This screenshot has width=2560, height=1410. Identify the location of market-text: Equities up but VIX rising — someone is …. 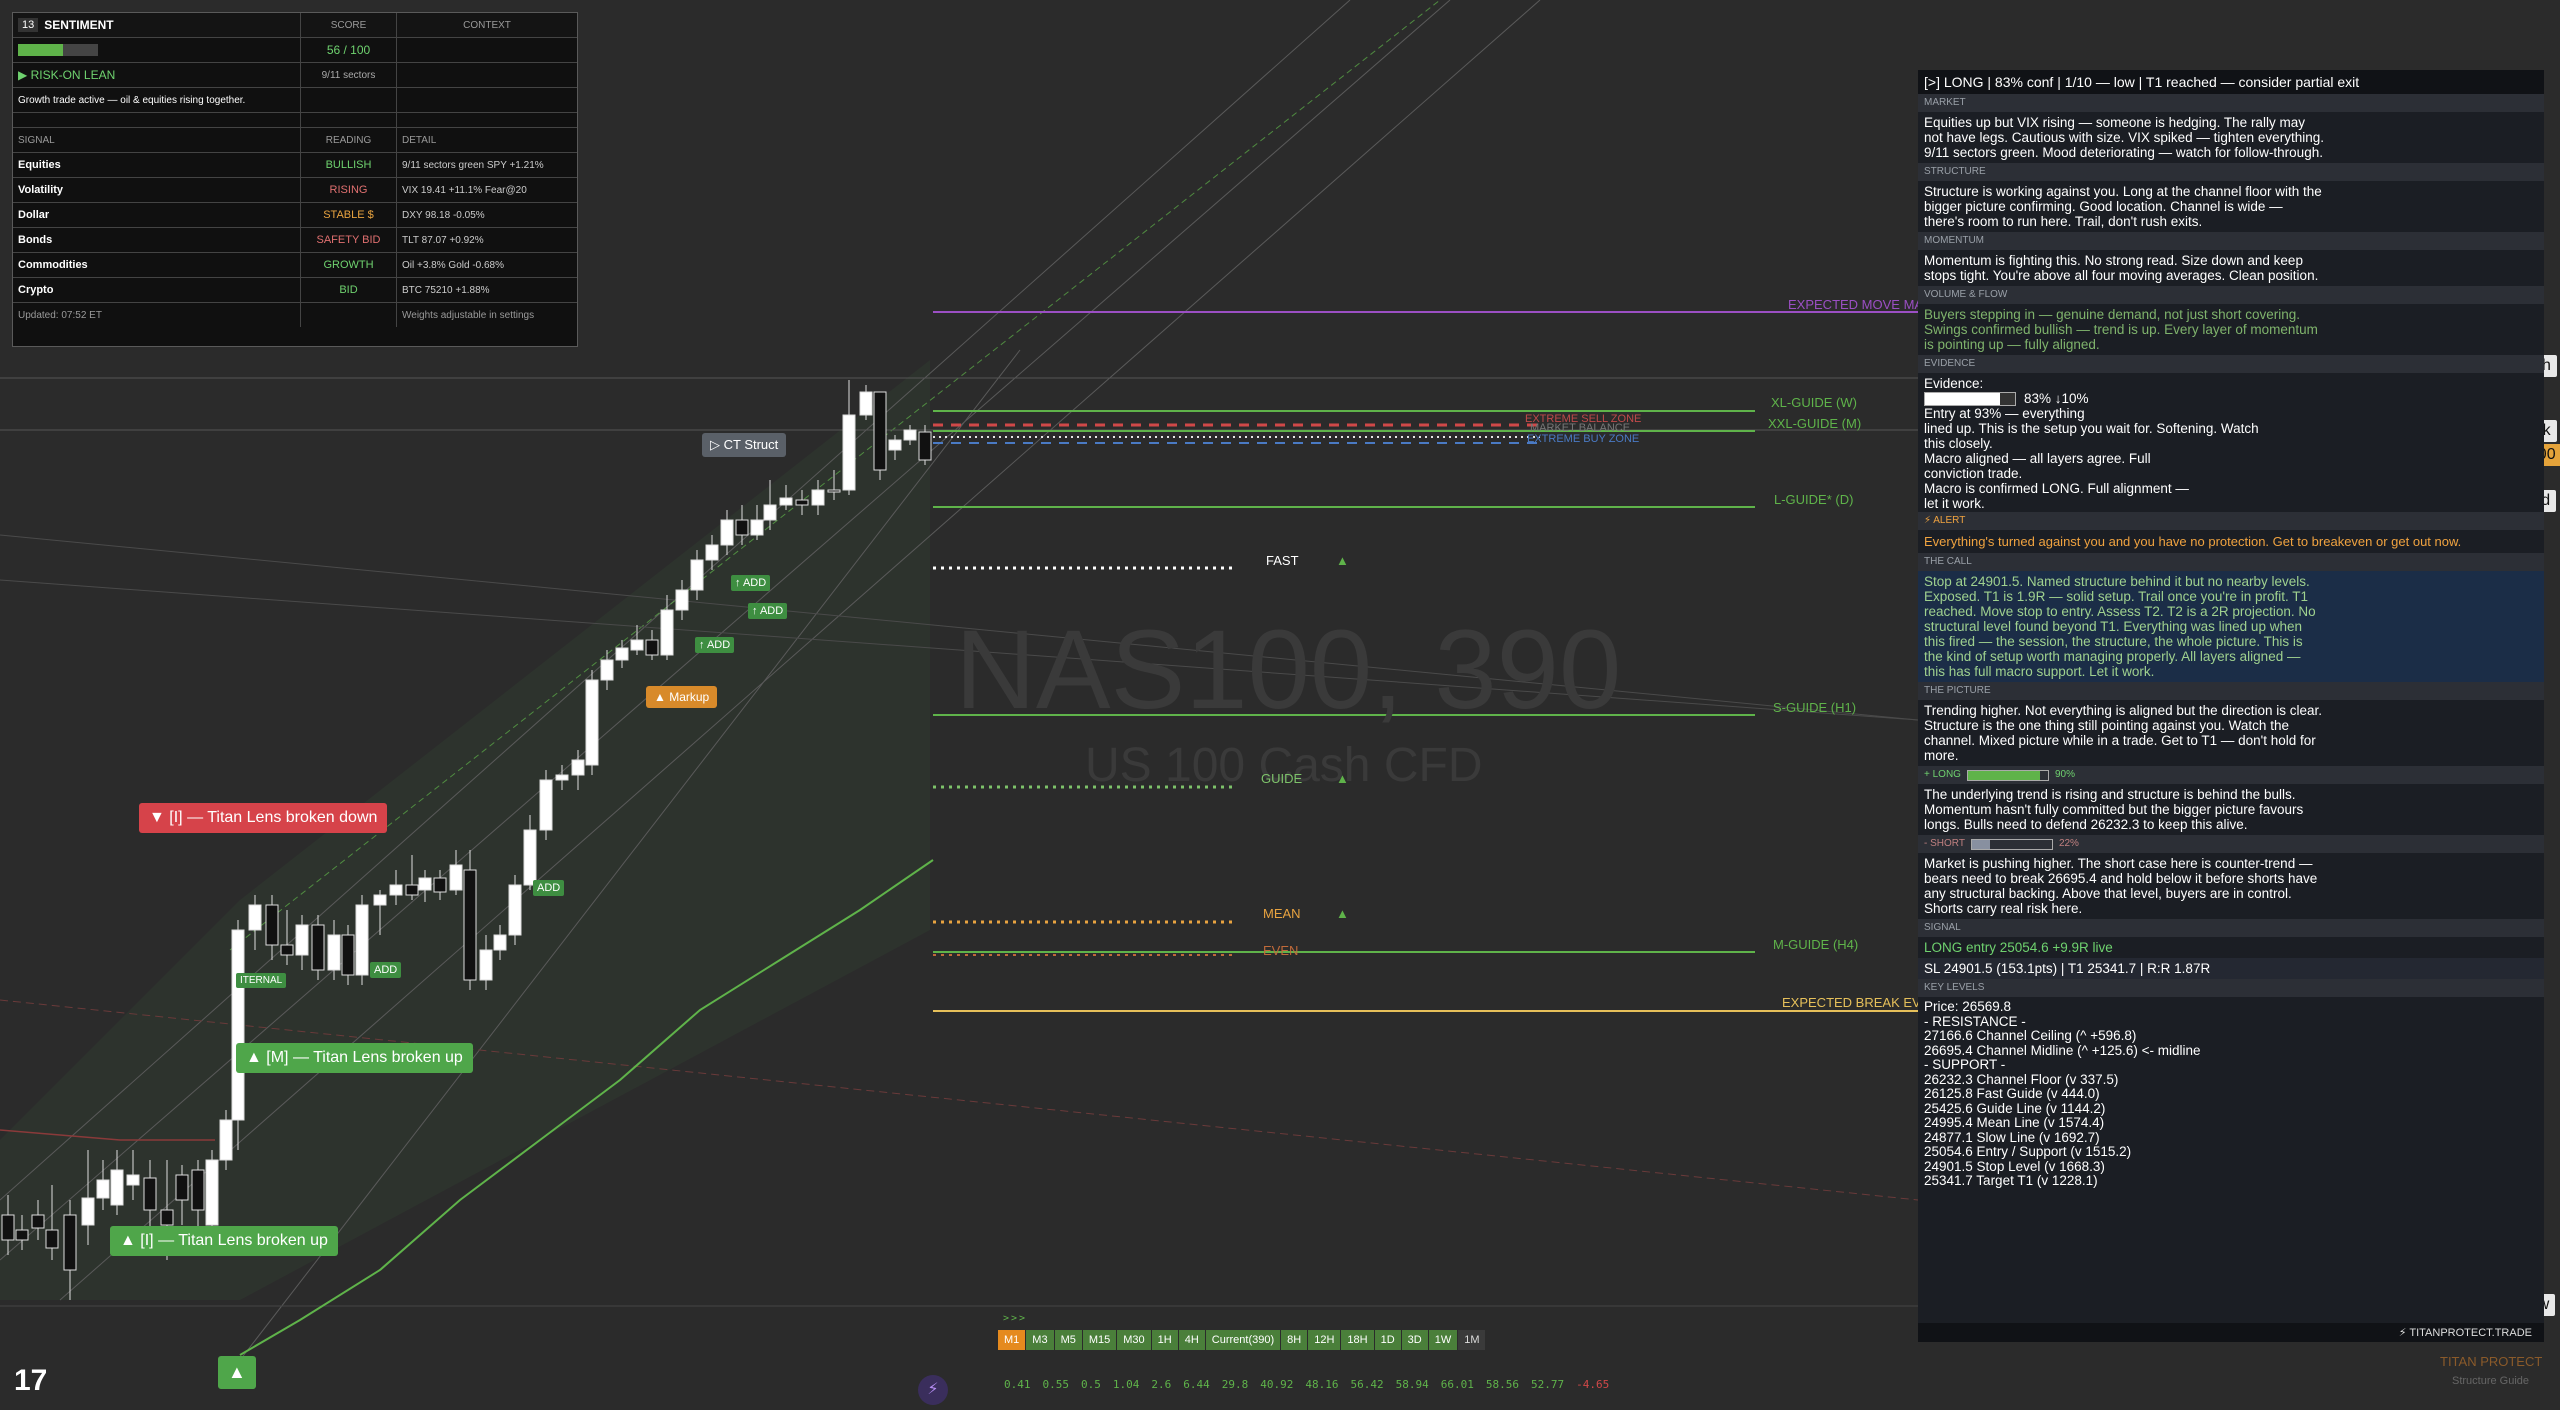
(2124, 137).